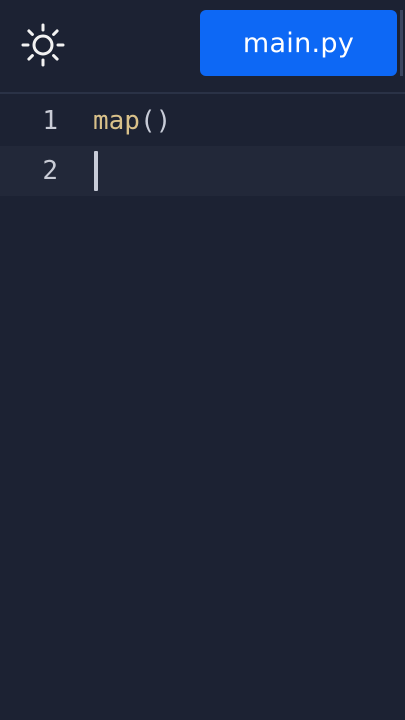 This screenshot has height=720, width=405. I want to click on line-number: 1, so click(50, 121).